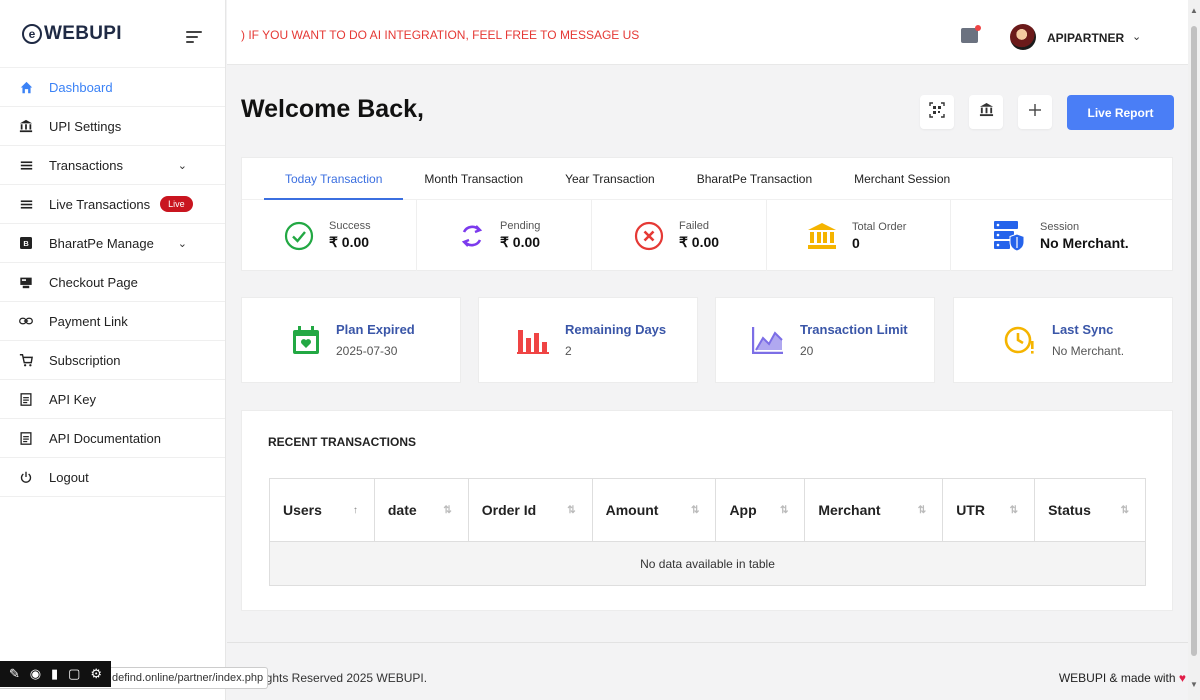 The image size is (1200, 700). I want to click on link-icon, so click(26, 321).